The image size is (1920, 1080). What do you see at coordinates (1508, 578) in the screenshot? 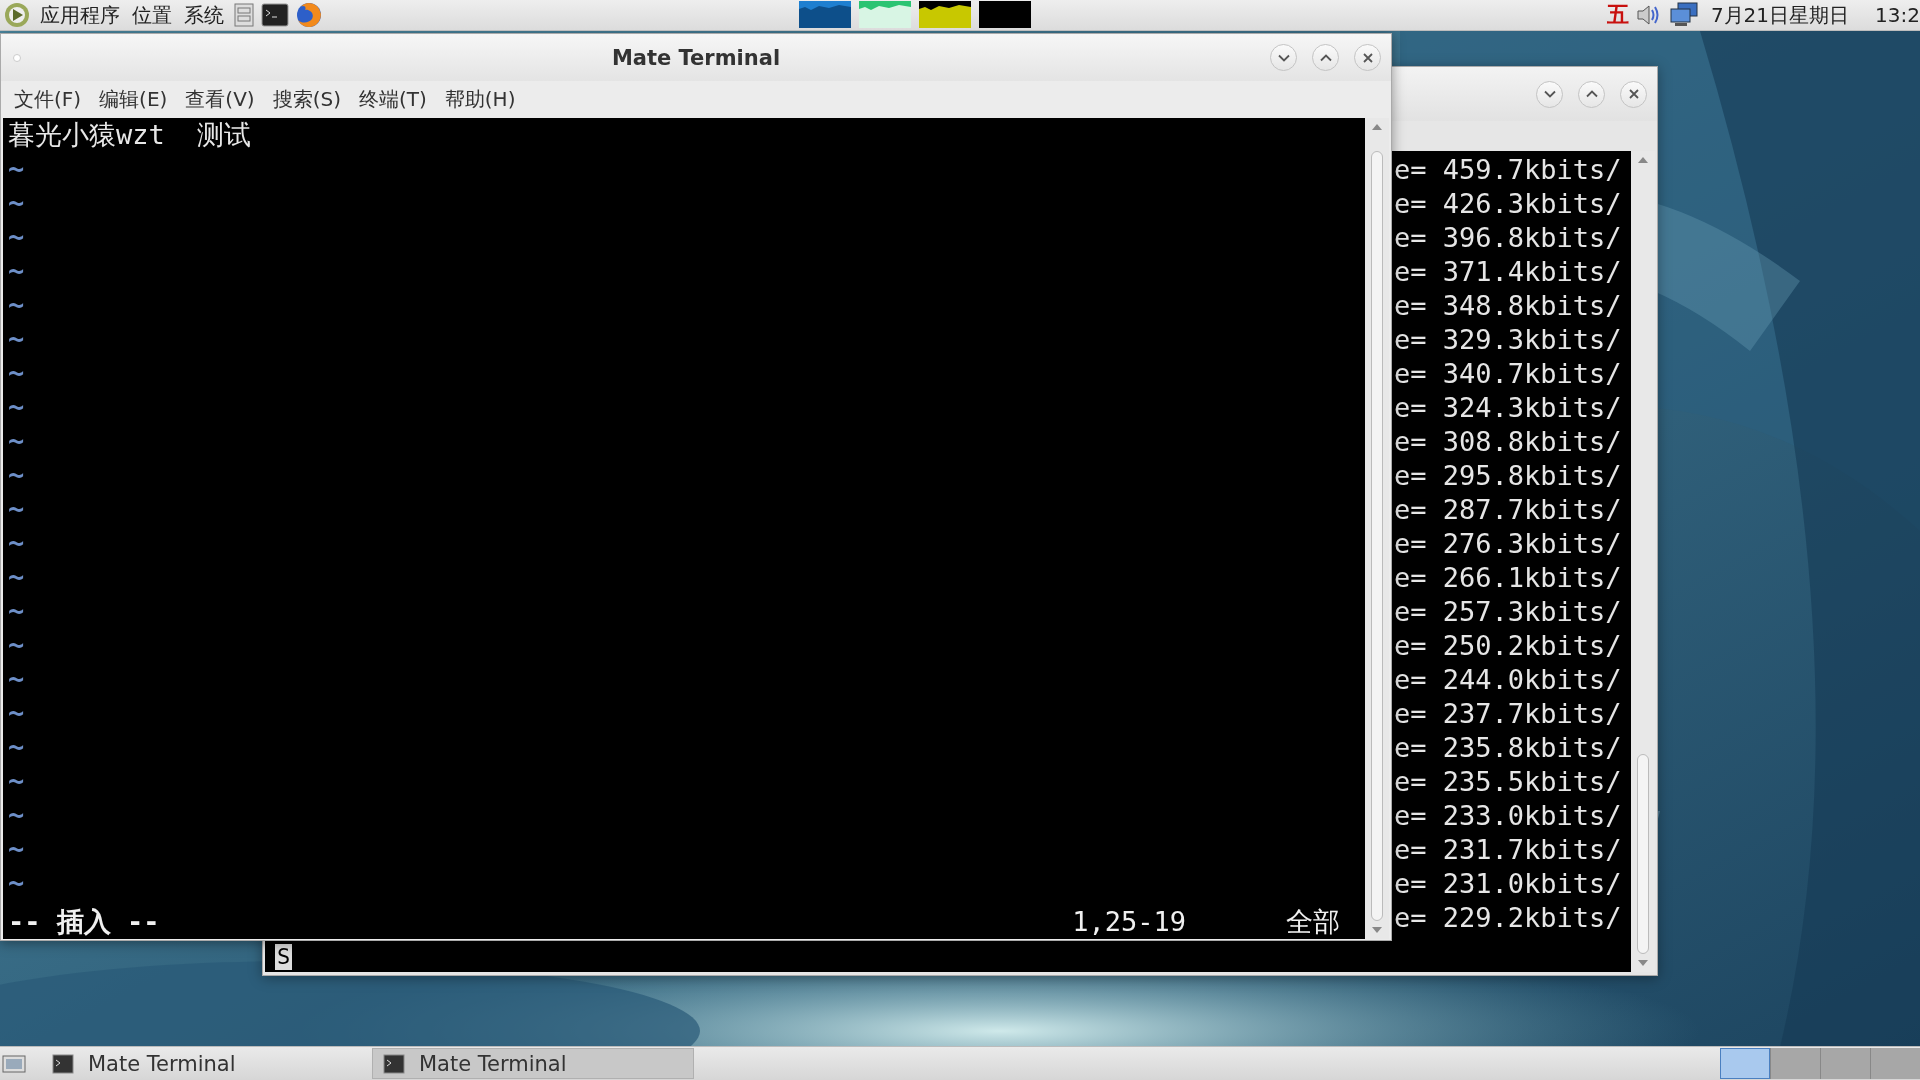
I see `output-line: e= 266.1kbits/` at bounding box center [1508, 578].